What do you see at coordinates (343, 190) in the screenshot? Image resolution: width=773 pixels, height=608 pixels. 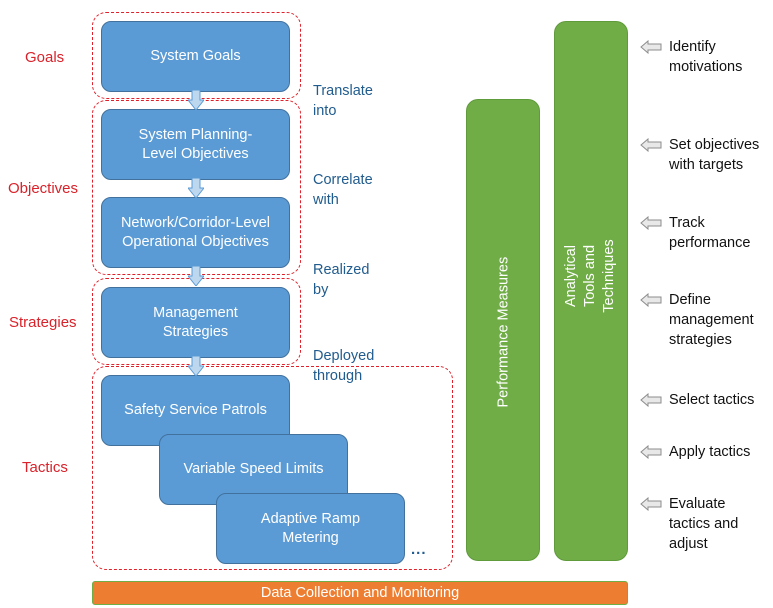 I see `connector-correlate-with: Correlate with` at bounding box center [343, 190].